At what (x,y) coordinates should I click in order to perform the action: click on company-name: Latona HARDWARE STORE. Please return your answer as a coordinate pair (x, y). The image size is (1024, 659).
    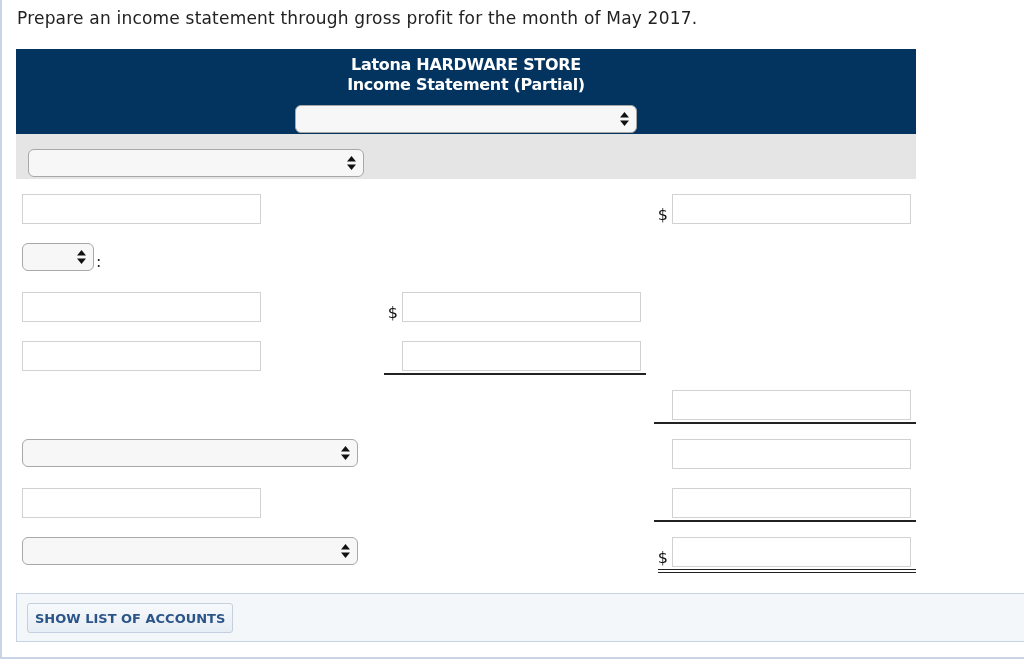
    Looking at the image, I should click on (466, 65).